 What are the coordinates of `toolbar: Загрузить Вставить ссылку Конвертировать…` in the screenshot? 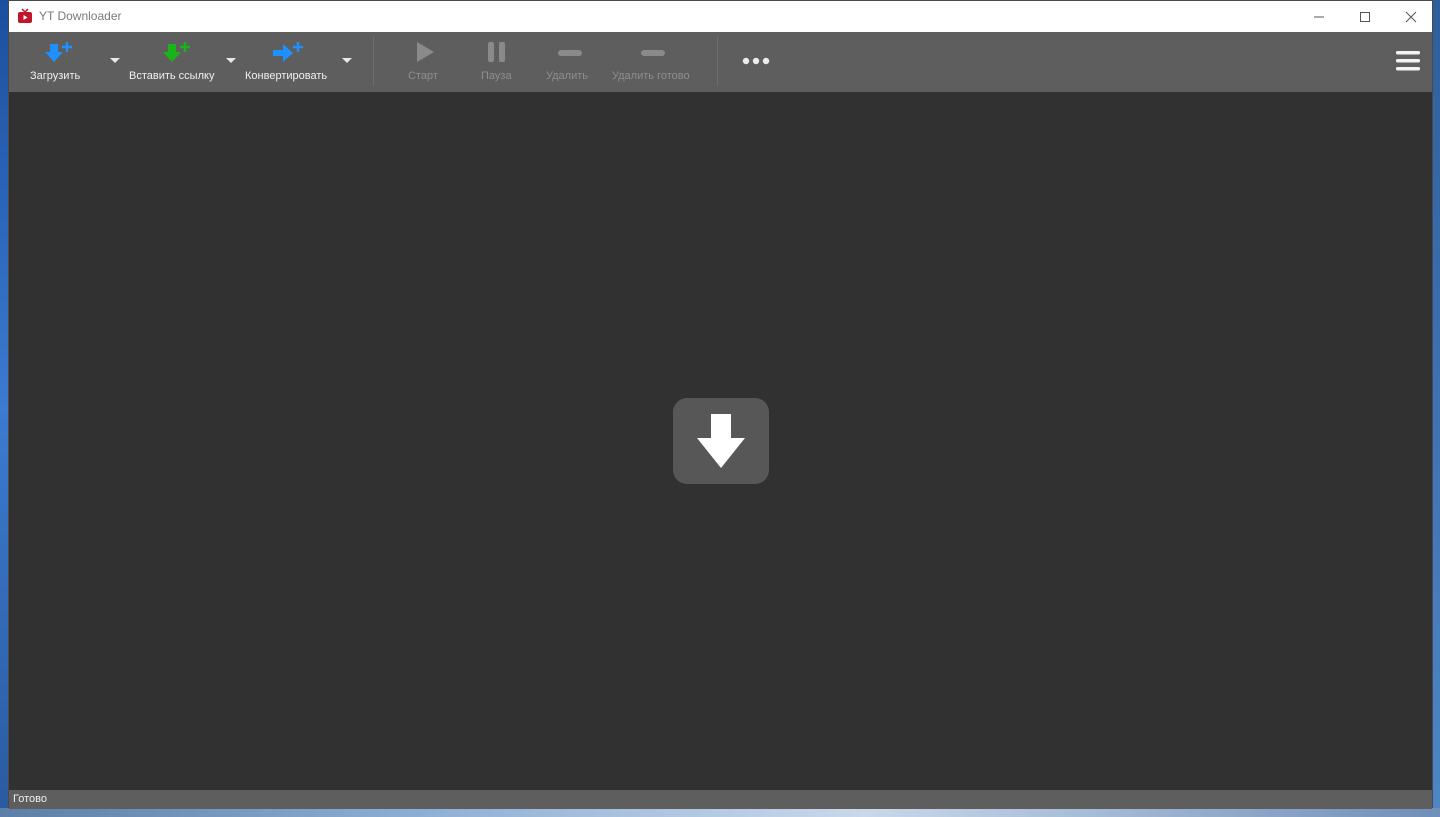 It's located at (720, 62).